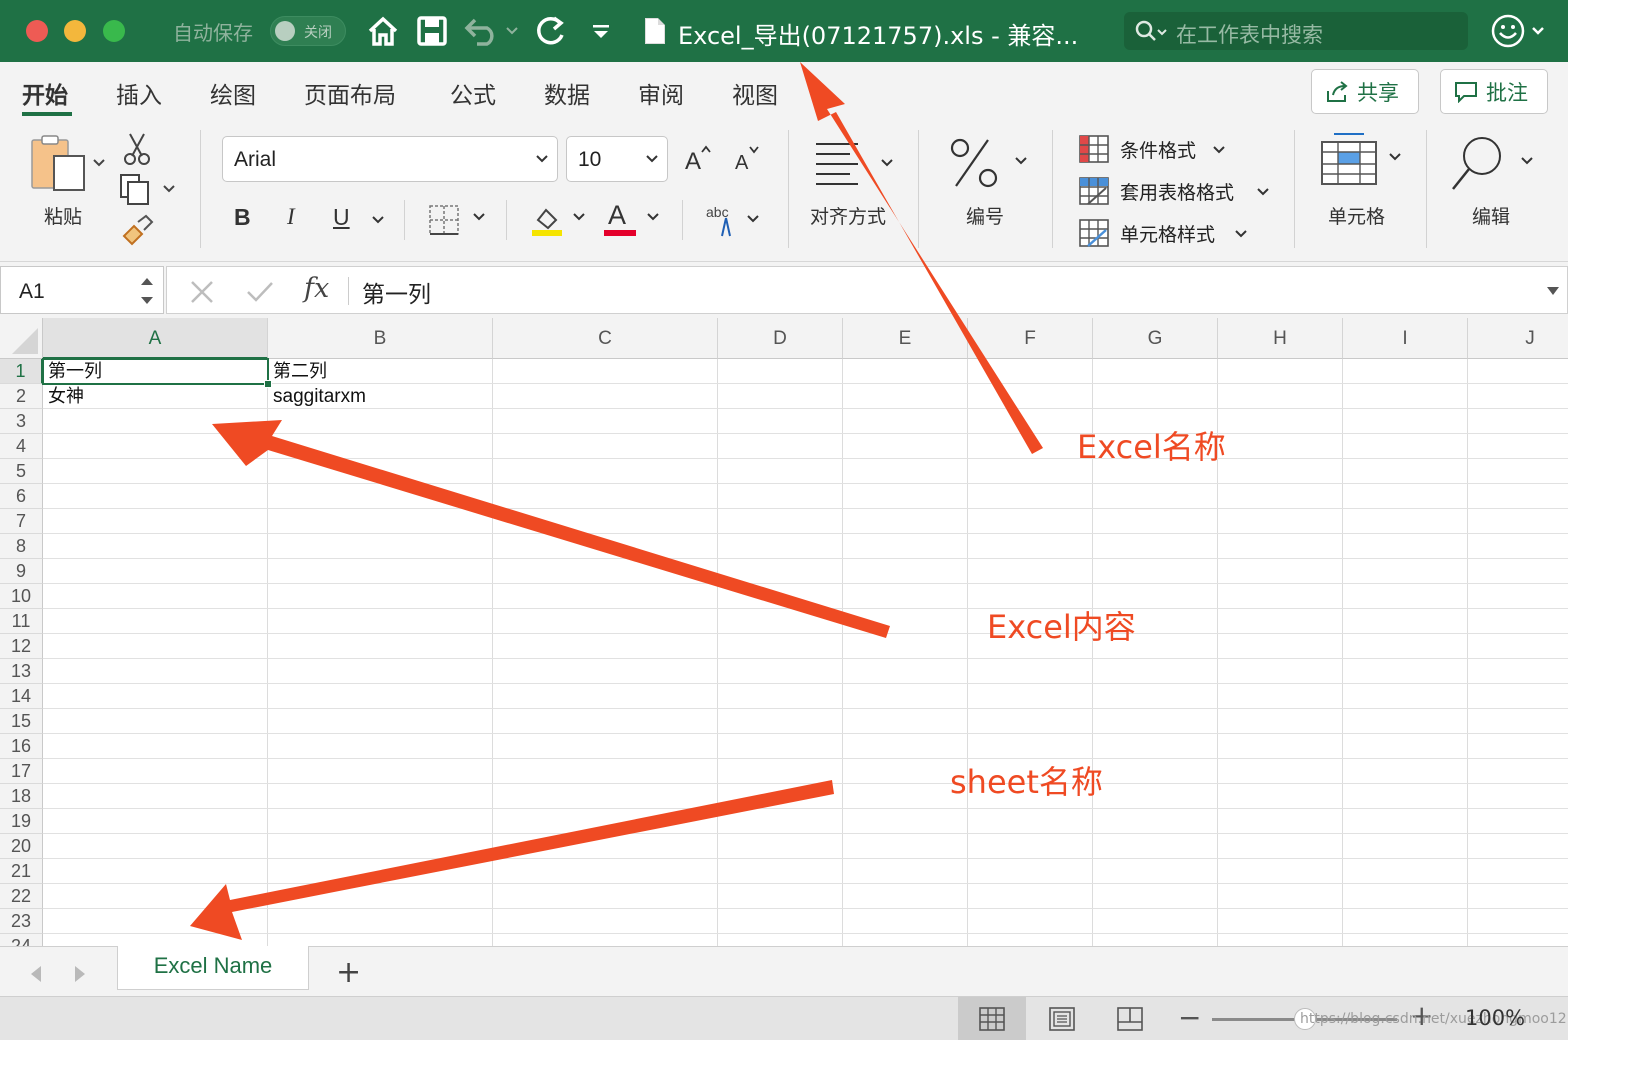  What do you see at coordinates (114, 31) in the screenshot?
I see `zoom-window-button` at bounding box center [114, 31].